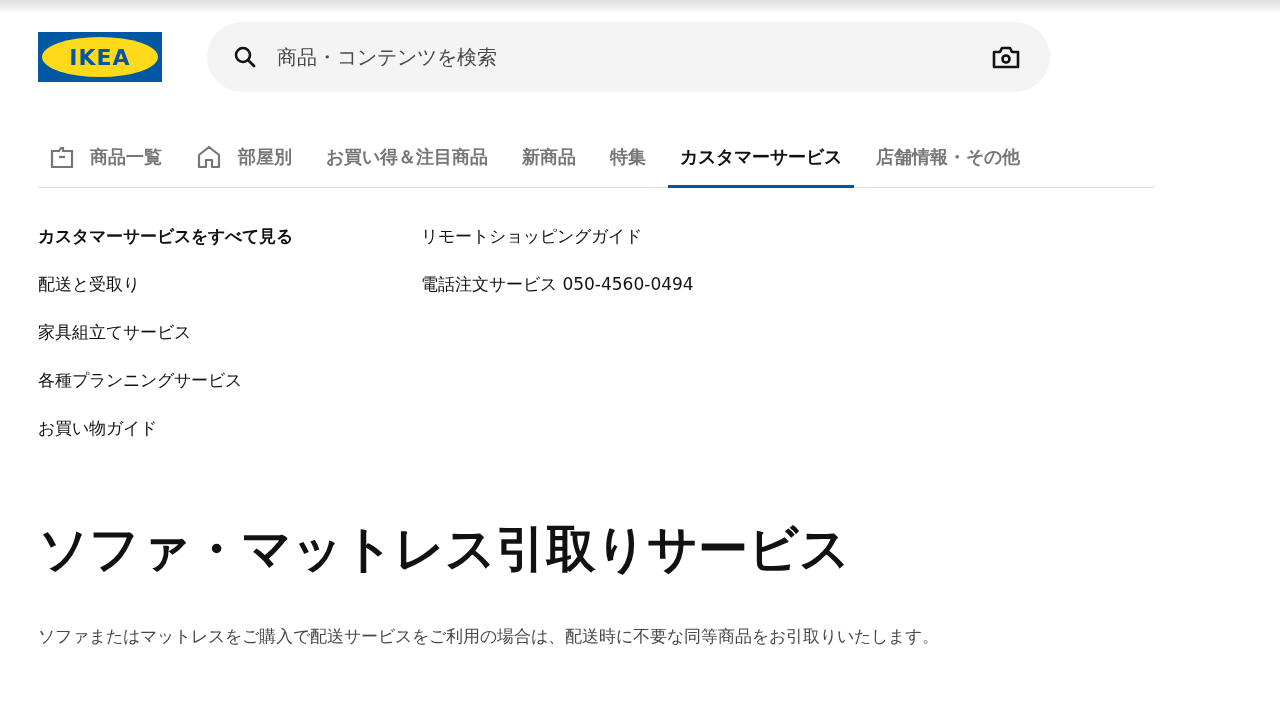  I want to click on menu-link: 各種プランニングサービス, so click(140, 380).